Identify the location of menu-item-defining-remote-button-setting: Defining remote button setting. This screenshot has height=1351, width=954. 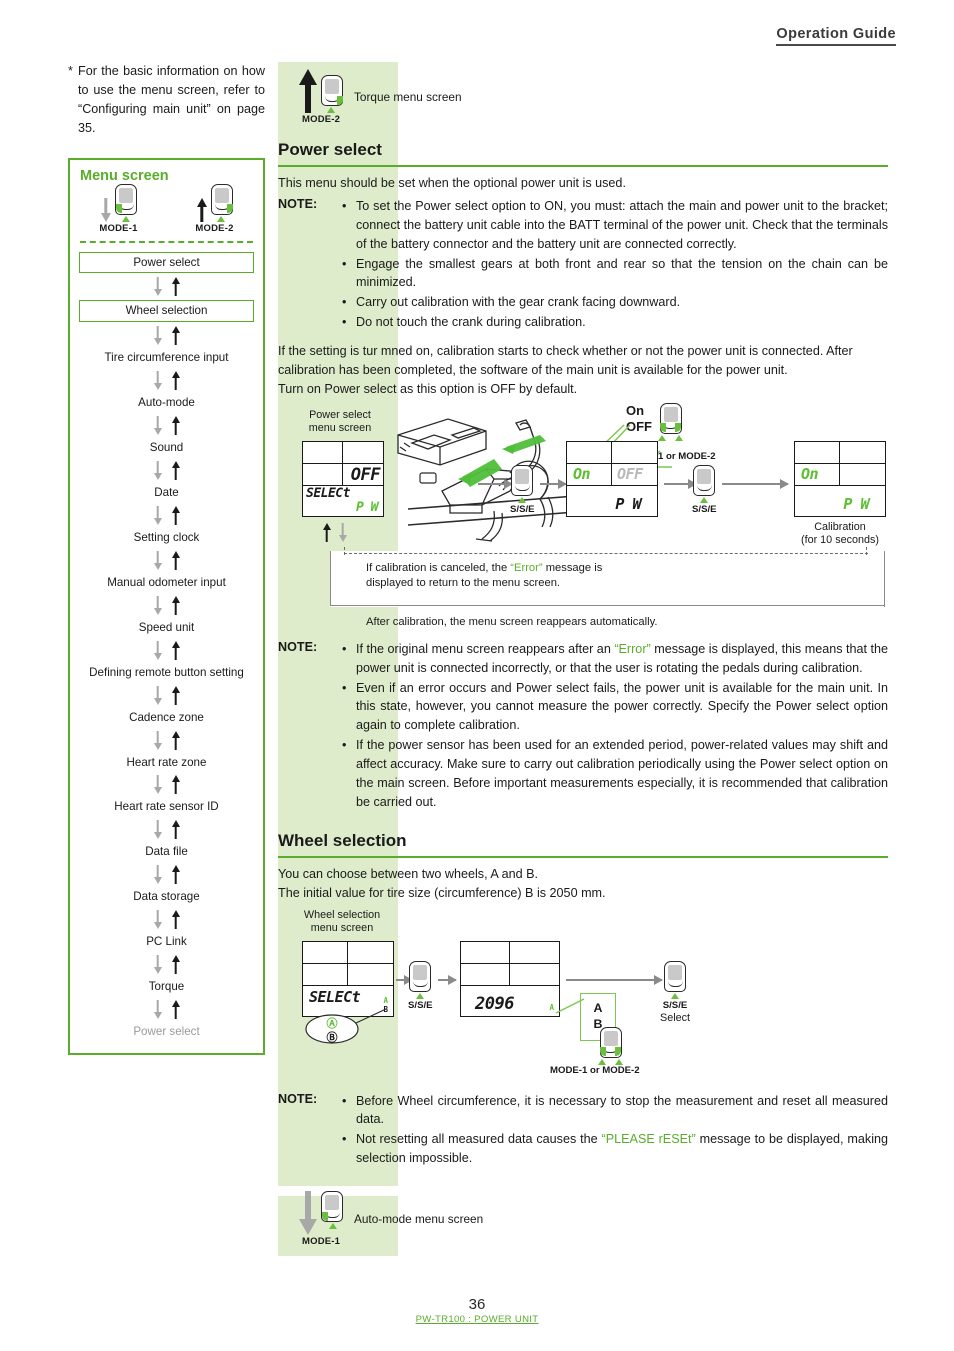
(166, 673).